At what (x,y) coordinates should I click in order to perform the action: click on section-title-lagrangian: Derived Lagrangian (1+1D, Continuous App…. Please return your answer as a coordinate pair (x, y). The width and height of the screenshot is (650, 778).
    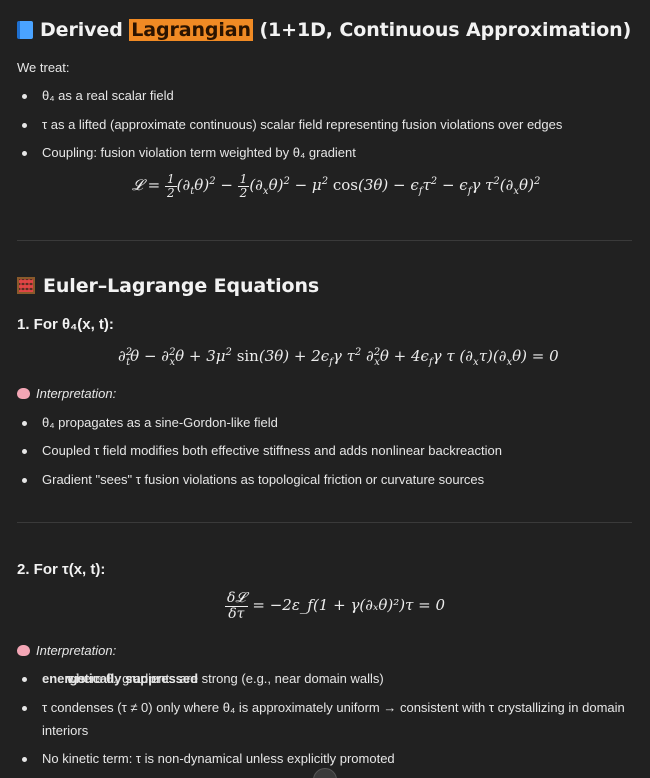
    Looking at the image, I should click on (324, 30).